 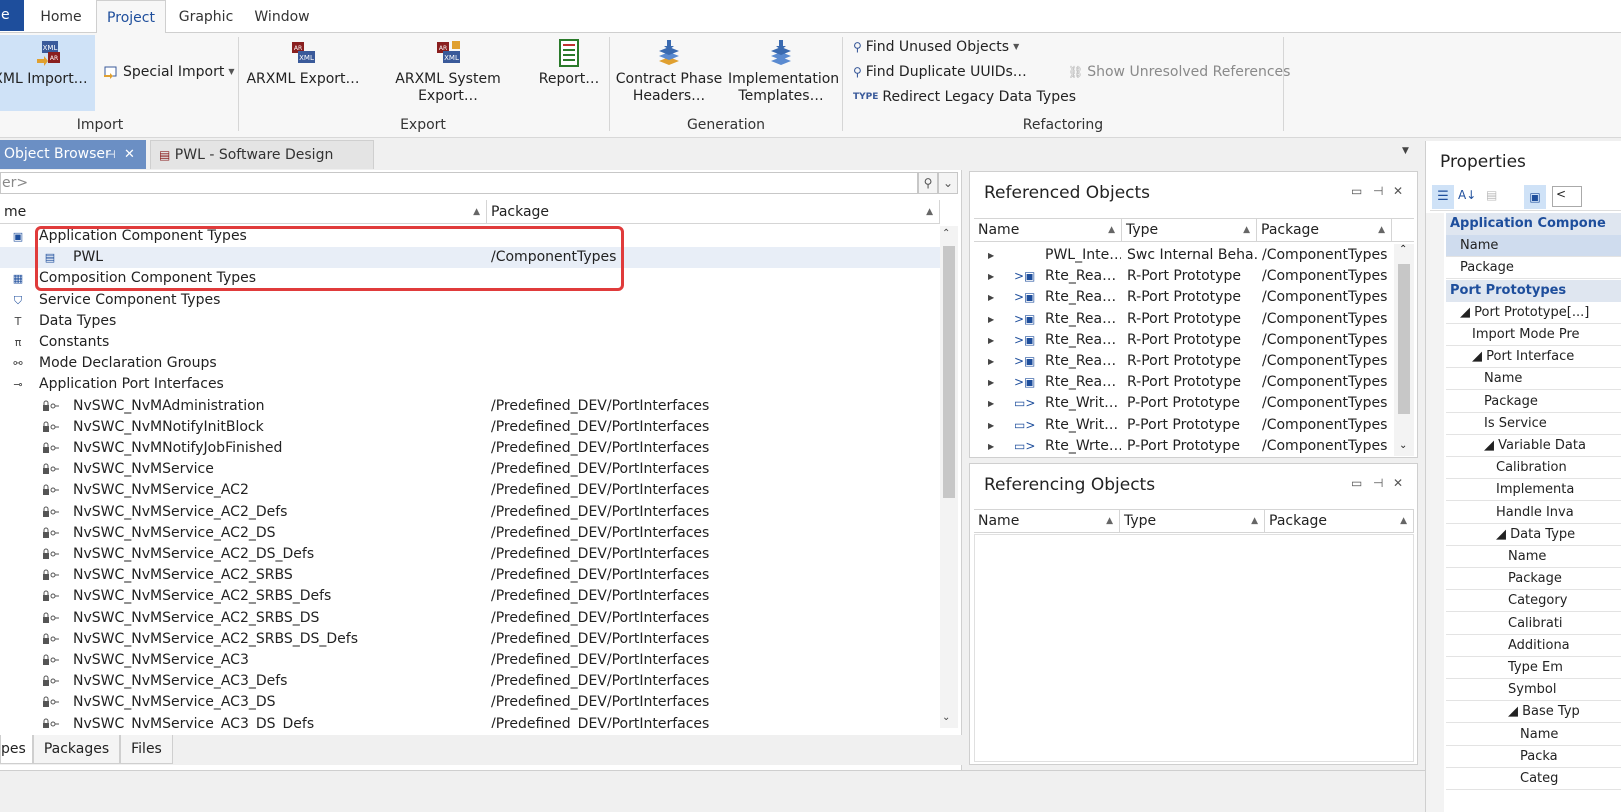 What do you see at coordinates (206, 16) in the screenshot?
I see `tab-graphic: Graphic` at bounding box center [206, 16].